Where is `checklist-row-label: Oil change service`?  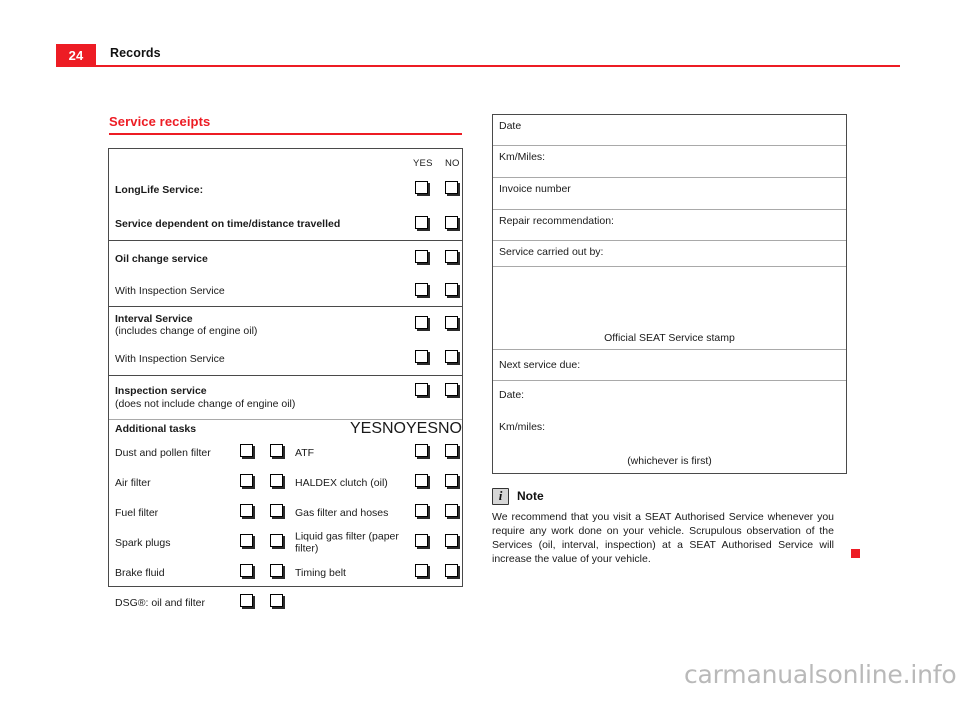
checklist-row-label: Oil change service is located at coordinates (161, 258).